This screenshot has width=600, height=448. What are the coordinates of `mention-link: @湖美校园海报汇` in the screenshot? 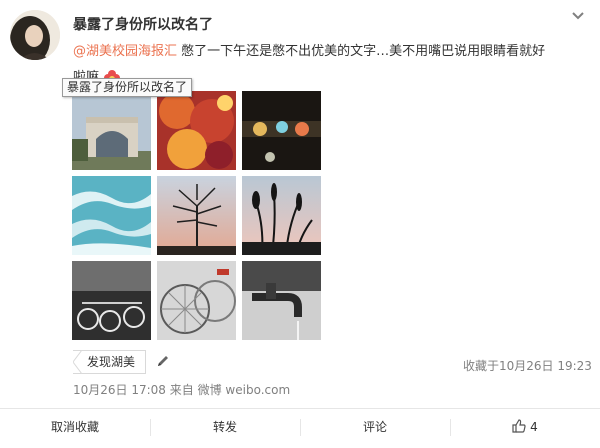 It's located at (125, 51).